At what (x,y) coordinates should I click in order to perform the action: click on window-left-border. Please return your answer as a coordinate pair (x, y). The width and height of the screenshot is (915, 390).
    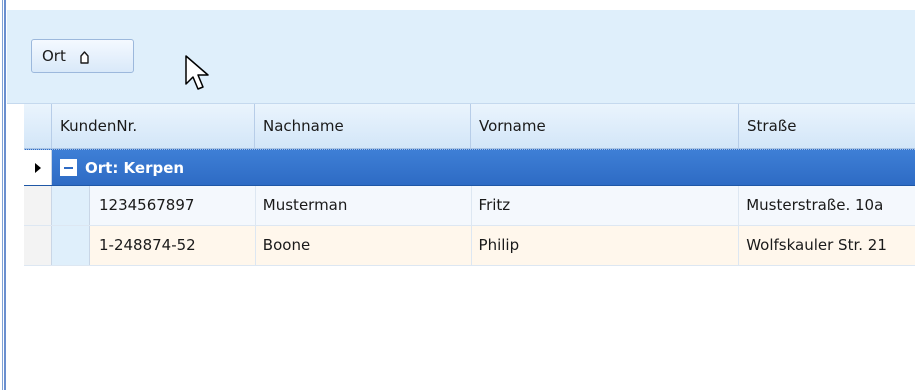
    Looking at the image, I should click on (3, 195).